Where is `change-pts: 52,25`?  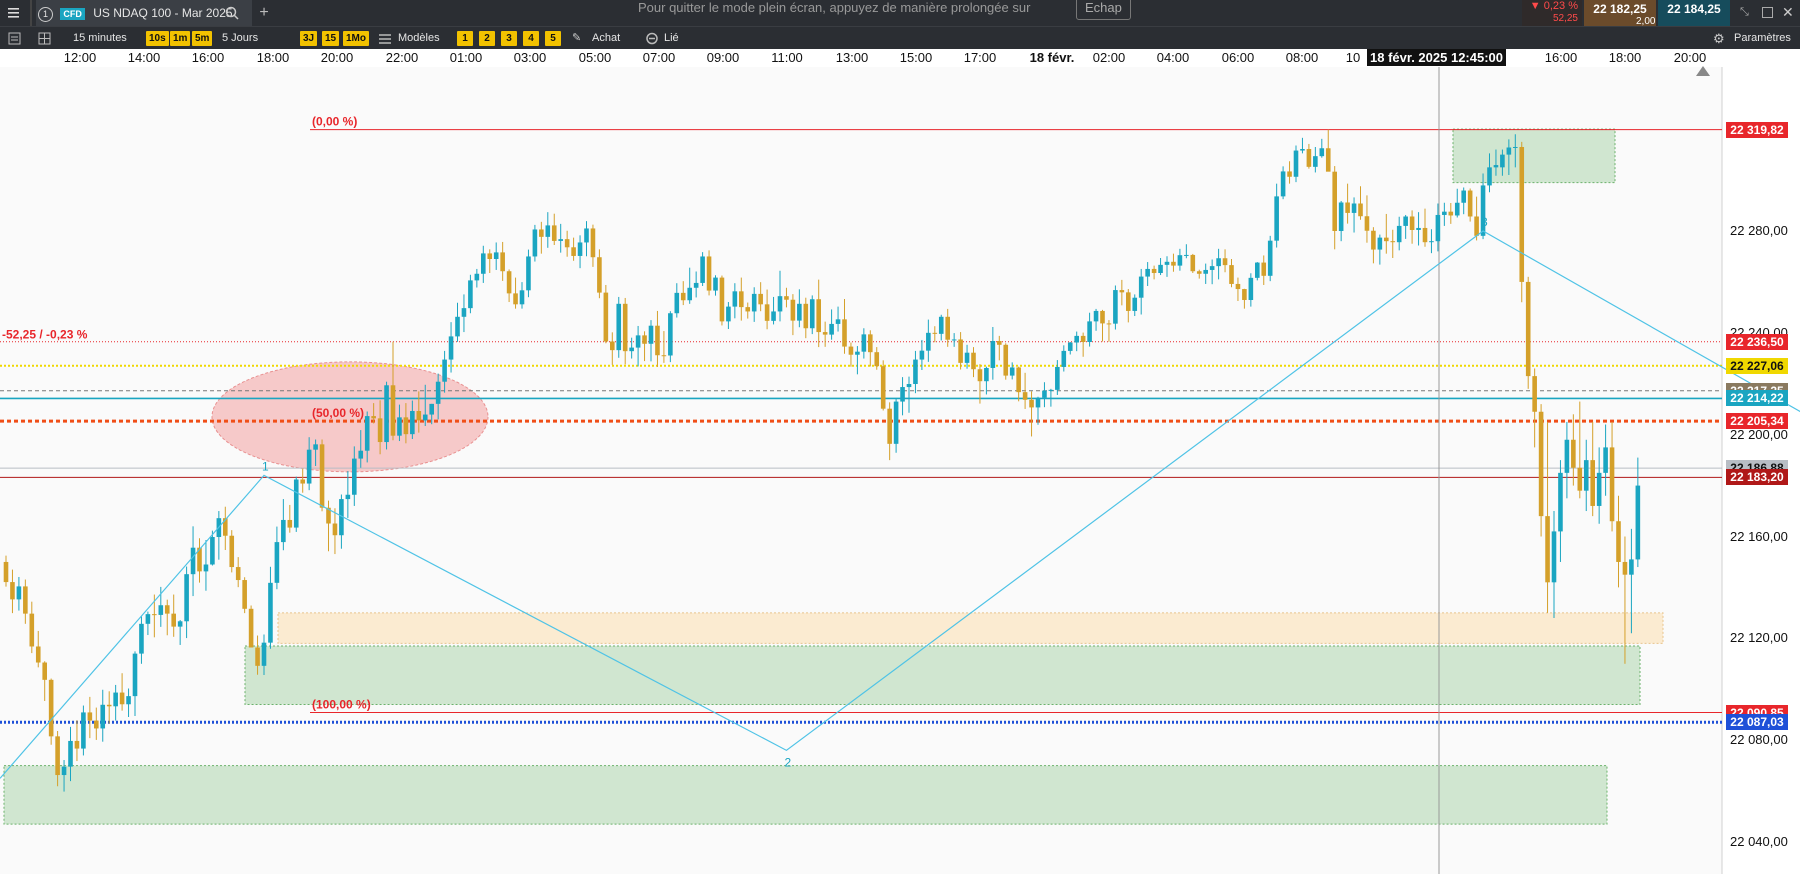 change-pts: 52,25 is located at coordinates (1565, 18).